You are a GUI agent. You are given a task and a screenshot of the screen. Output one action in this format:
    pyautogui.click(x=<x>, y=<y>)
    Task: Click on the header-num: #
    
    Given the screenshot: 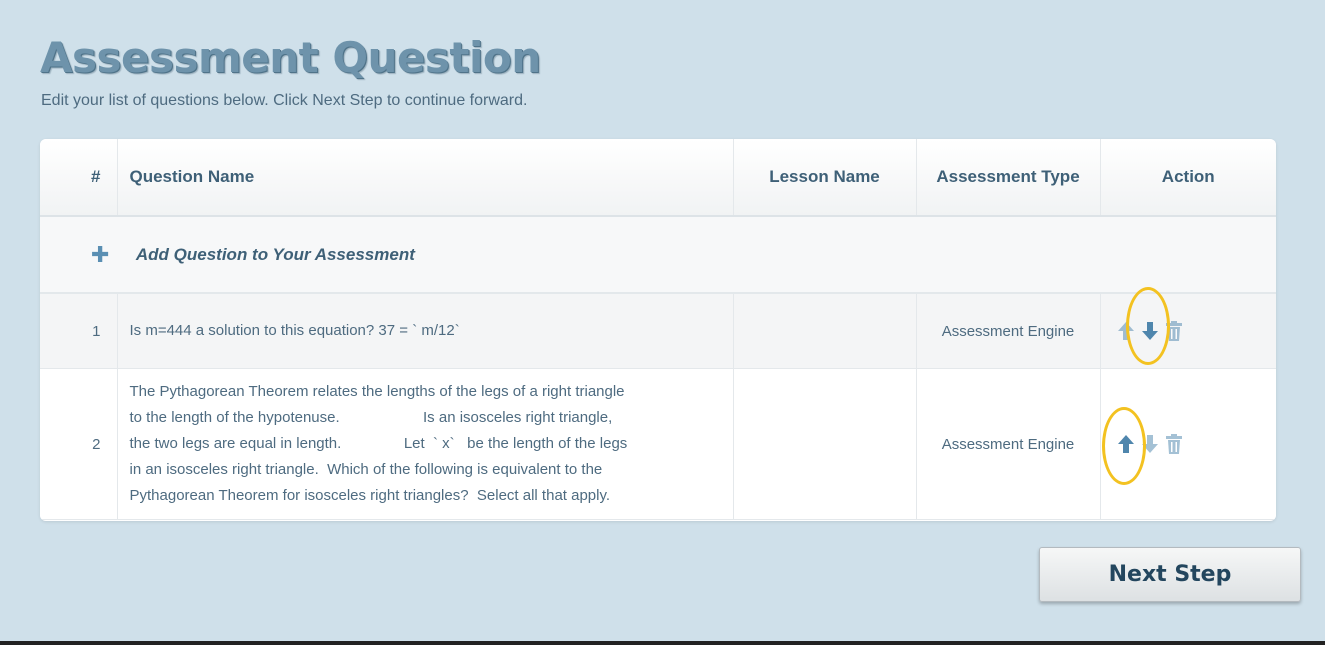 What is the action you would take?
    pyautogui.click(x=79, y=178)
    